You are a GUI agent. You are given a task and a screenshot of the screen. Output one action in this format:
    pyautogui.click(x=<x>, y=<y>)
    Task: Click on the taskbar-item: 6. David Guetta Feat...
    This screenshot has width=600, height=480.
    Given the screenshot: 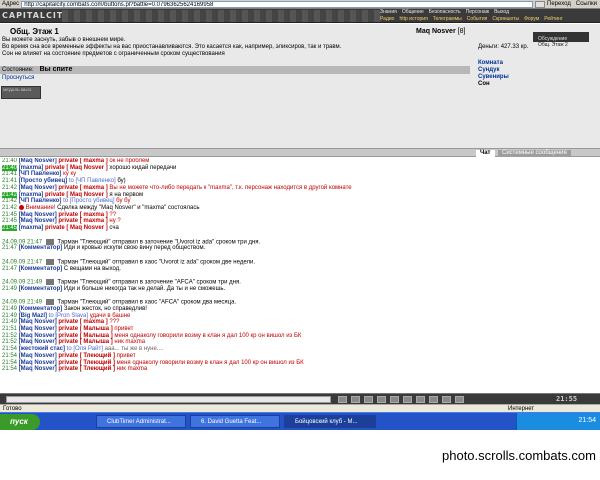 What is the action you would take?
    pyautogui.click(x=235, y=421)
    